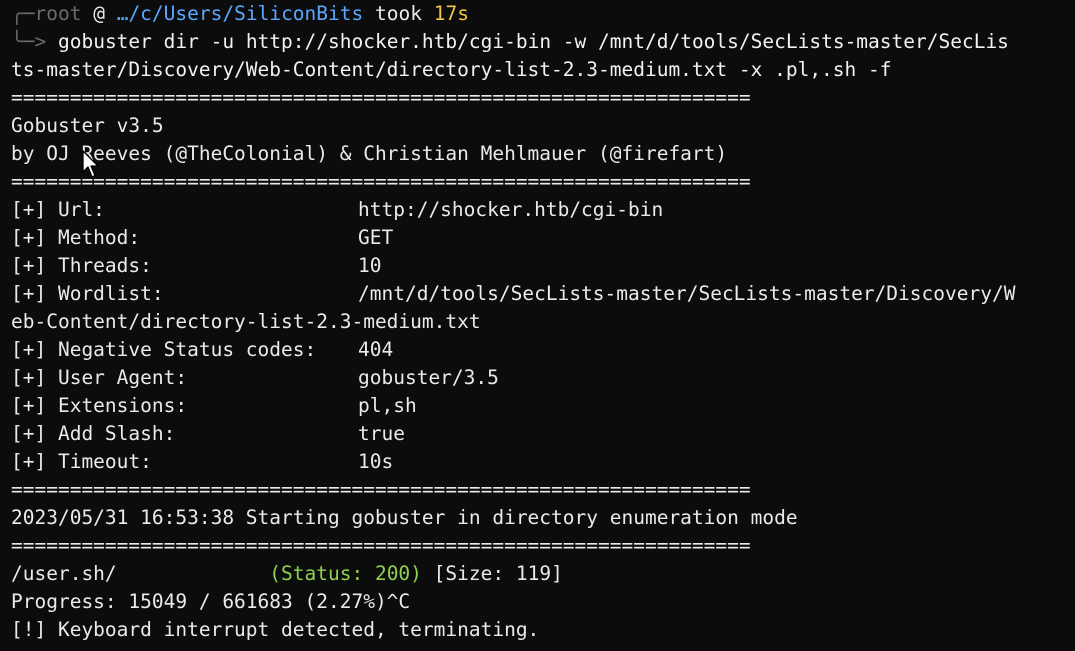  What do you see at coordinates (376, 461) in the screenshot?
I see `config-value: 10s` at bounding box center [376, 461].